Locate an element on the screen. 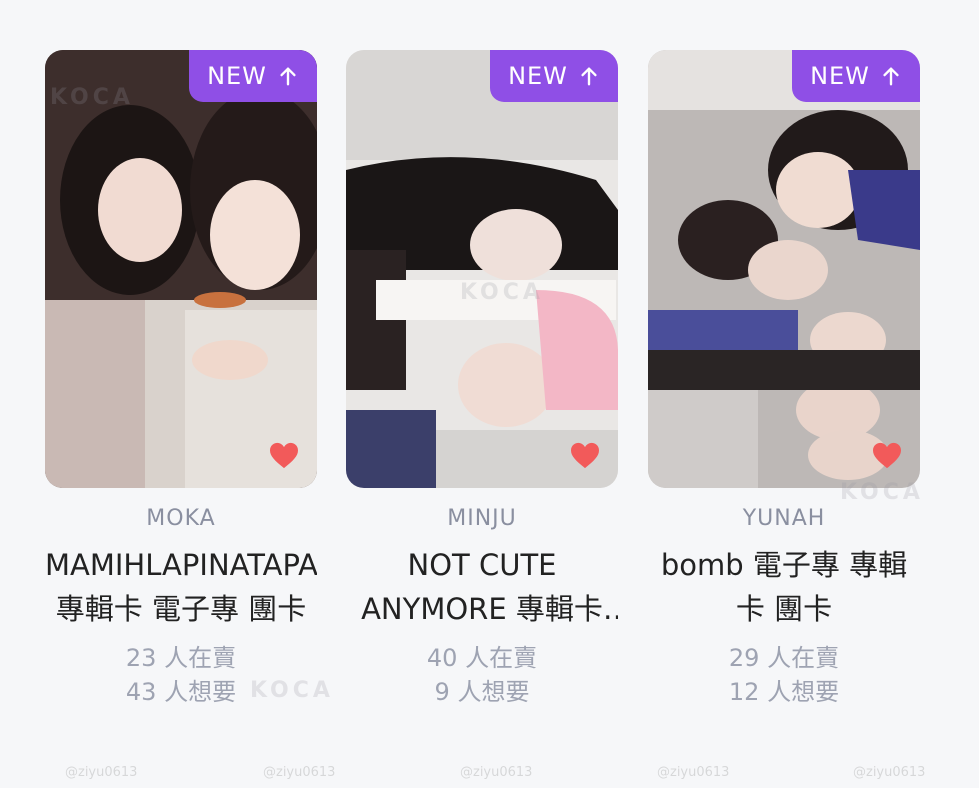  sellers-count: 29 人在賣 is located at coordinates (784, 658).